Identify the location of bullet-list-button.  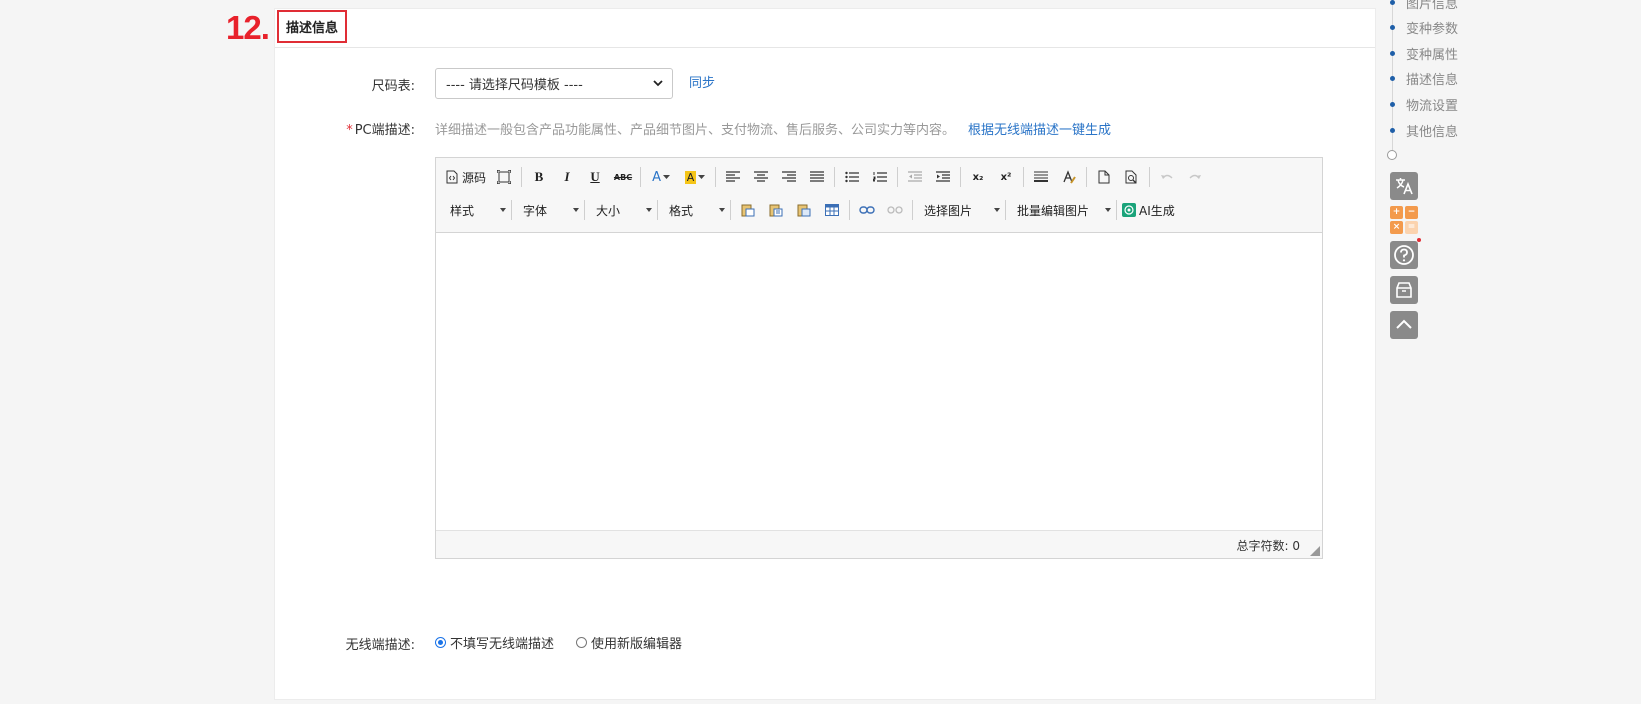
(852, 177).